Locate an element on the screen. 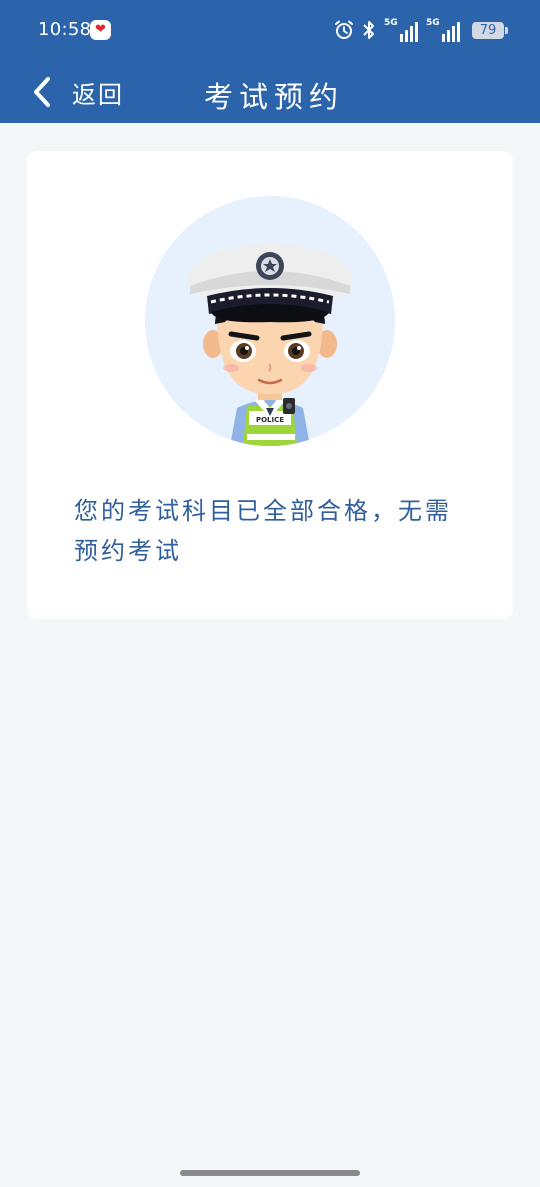 This screenshot has height=1187, width=540. chevron-left-icon is located at coordinates (42, 92).